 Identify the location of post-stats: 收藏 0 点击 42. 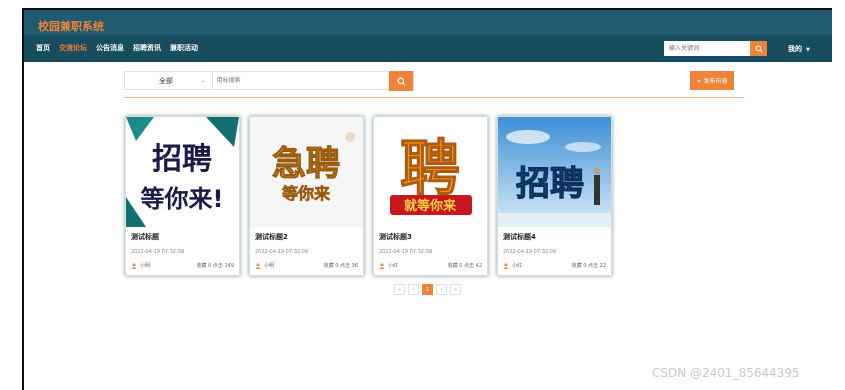
(464, 266).